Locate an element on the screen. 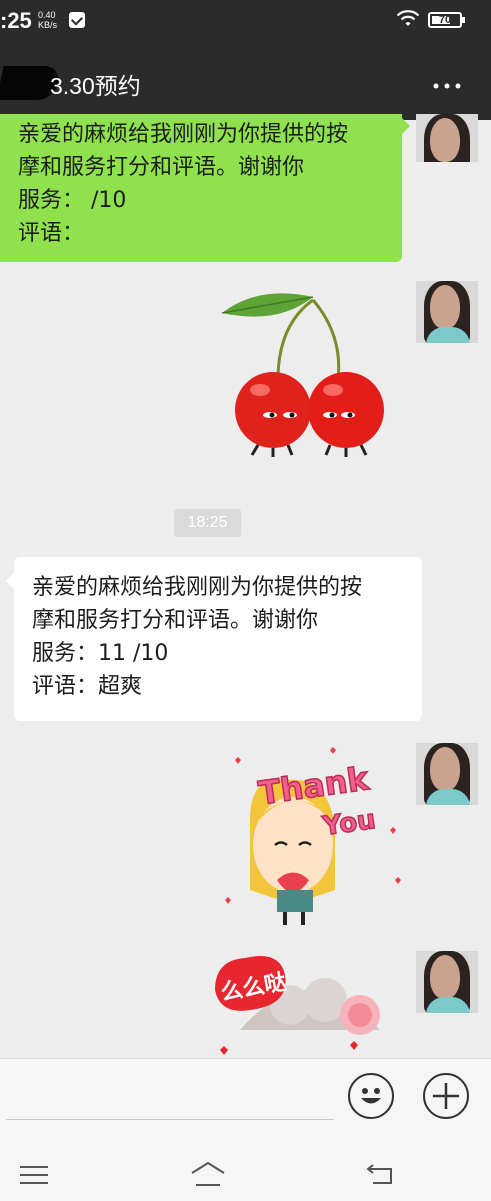  message-line: 评语： is located at coordinates (51, 233).